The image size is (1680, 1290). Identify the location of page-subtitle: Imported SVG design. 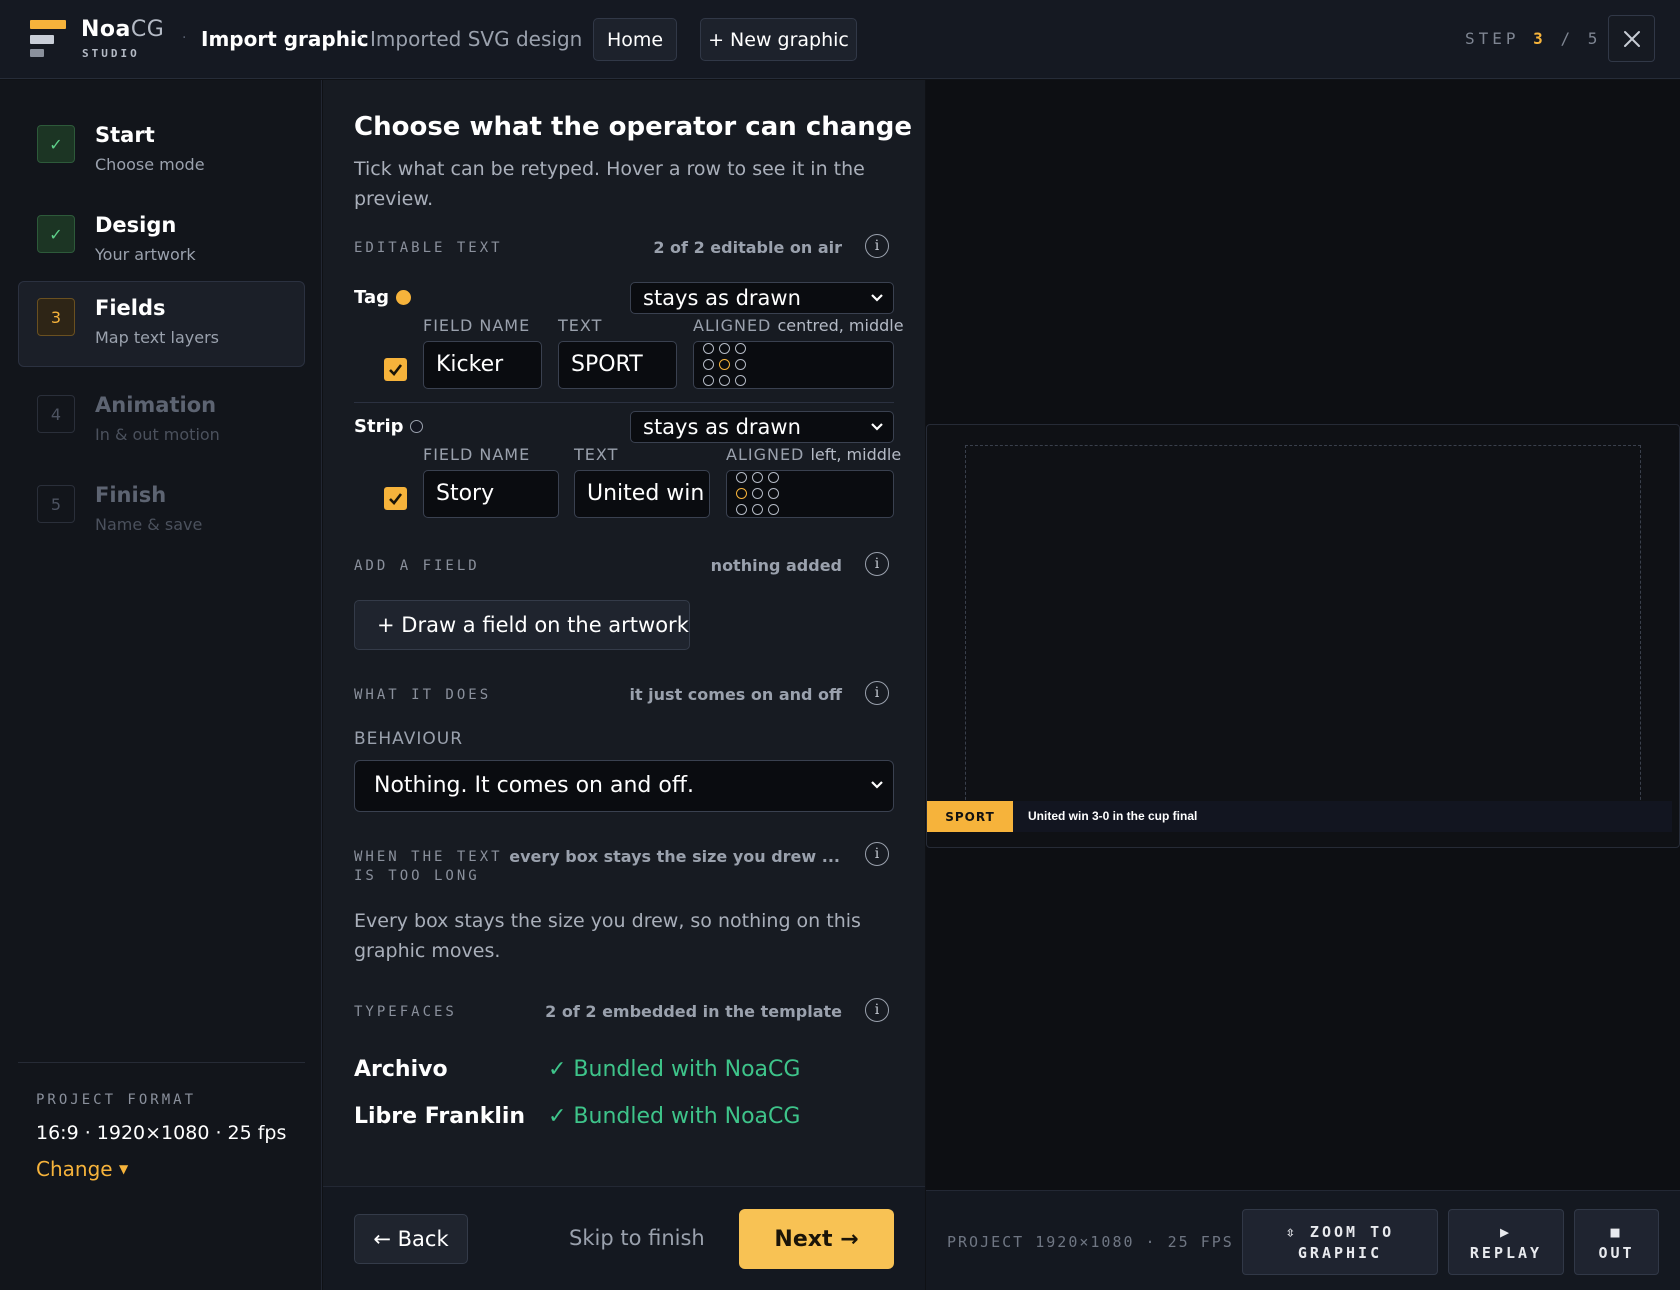
(476, 39).